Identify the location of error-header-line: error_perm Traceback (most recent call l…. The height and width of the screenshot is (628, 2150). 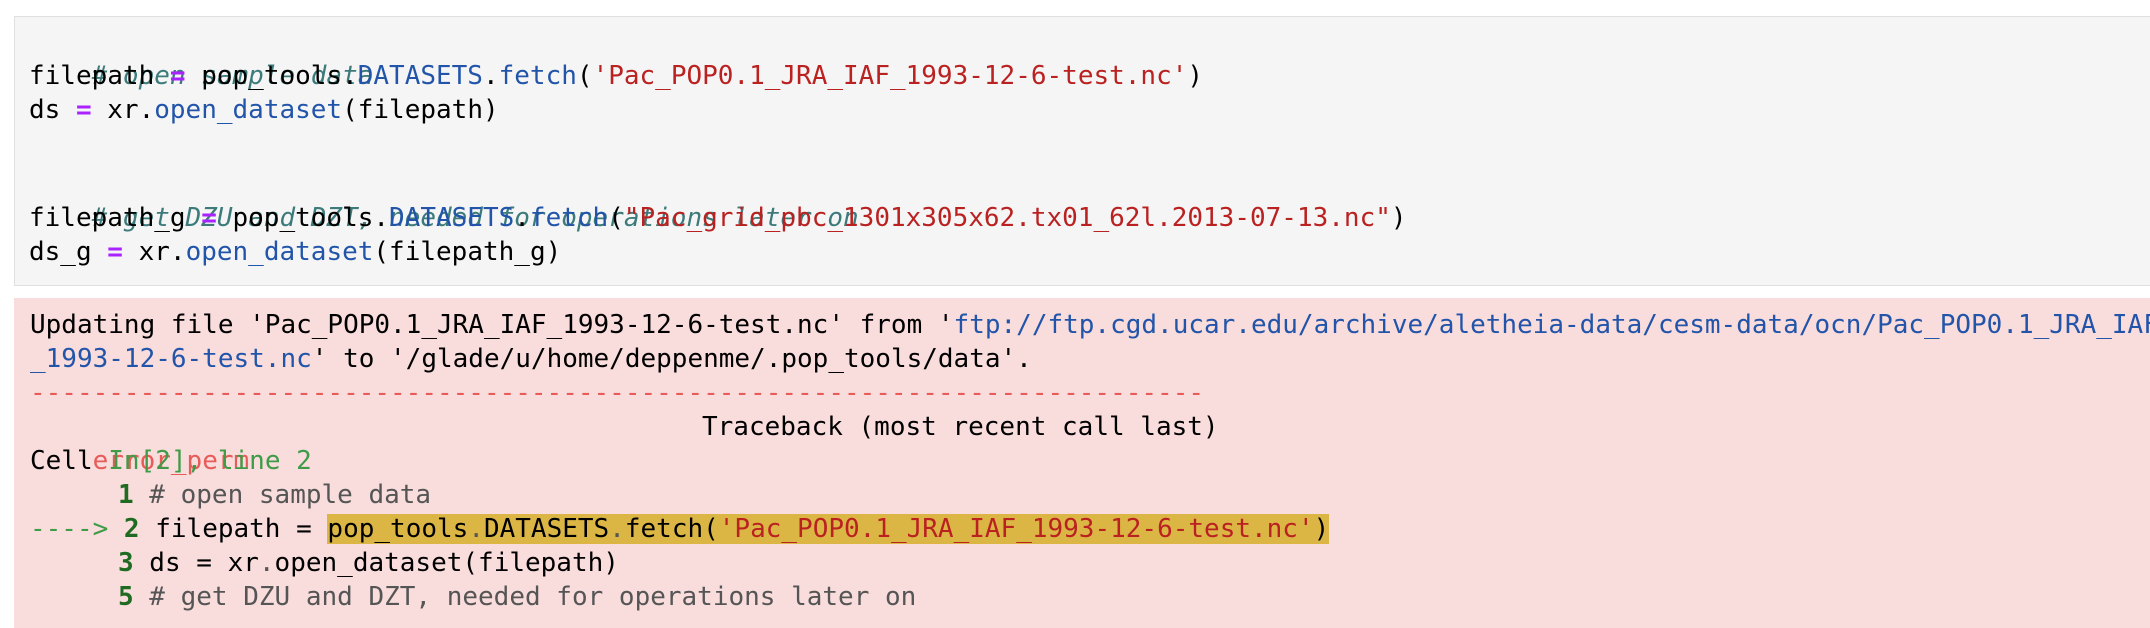
(630, 443).